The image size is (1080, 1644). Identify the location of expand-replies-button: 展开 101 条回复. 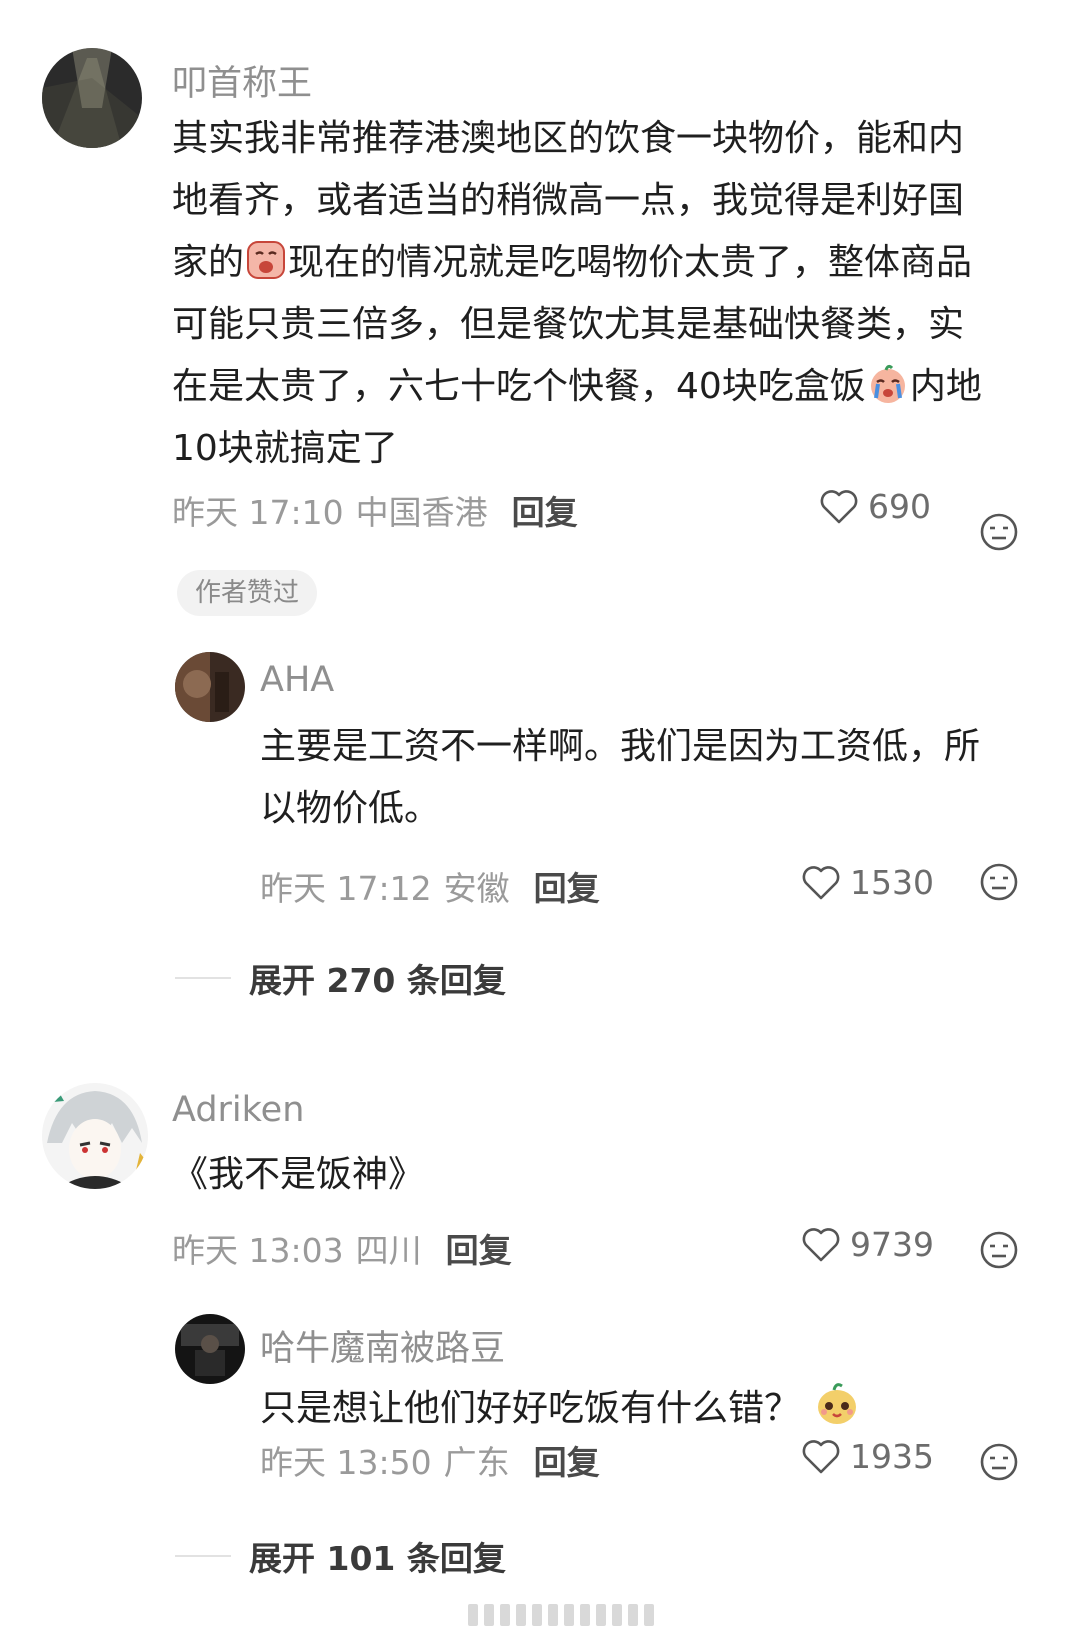
(340, 1556).